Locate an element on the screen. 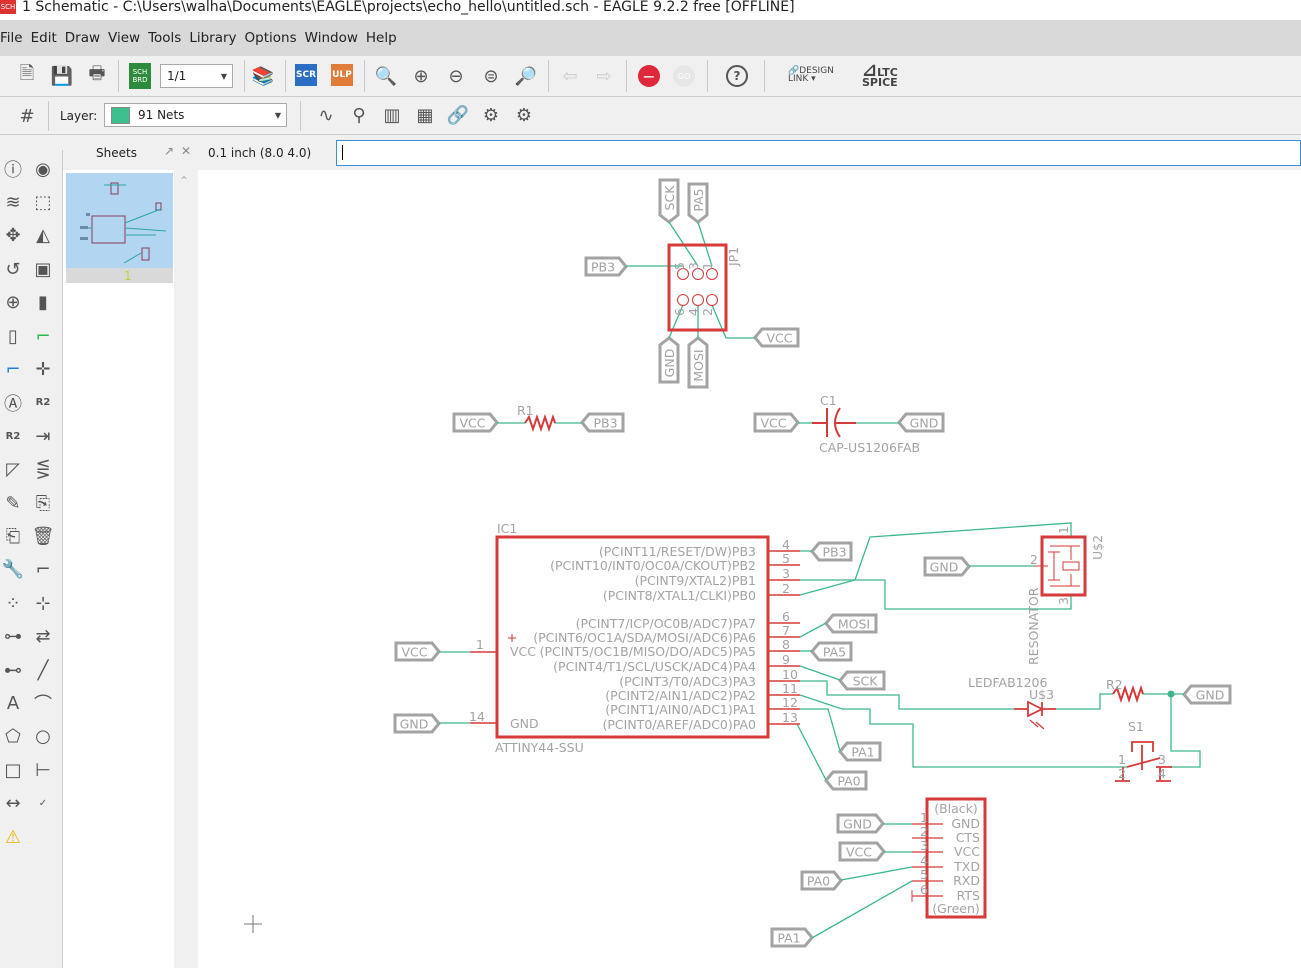  ic1-pin-label: (PCINT3/T0/ADC3)PA3 is located at coordinates (687, 681).